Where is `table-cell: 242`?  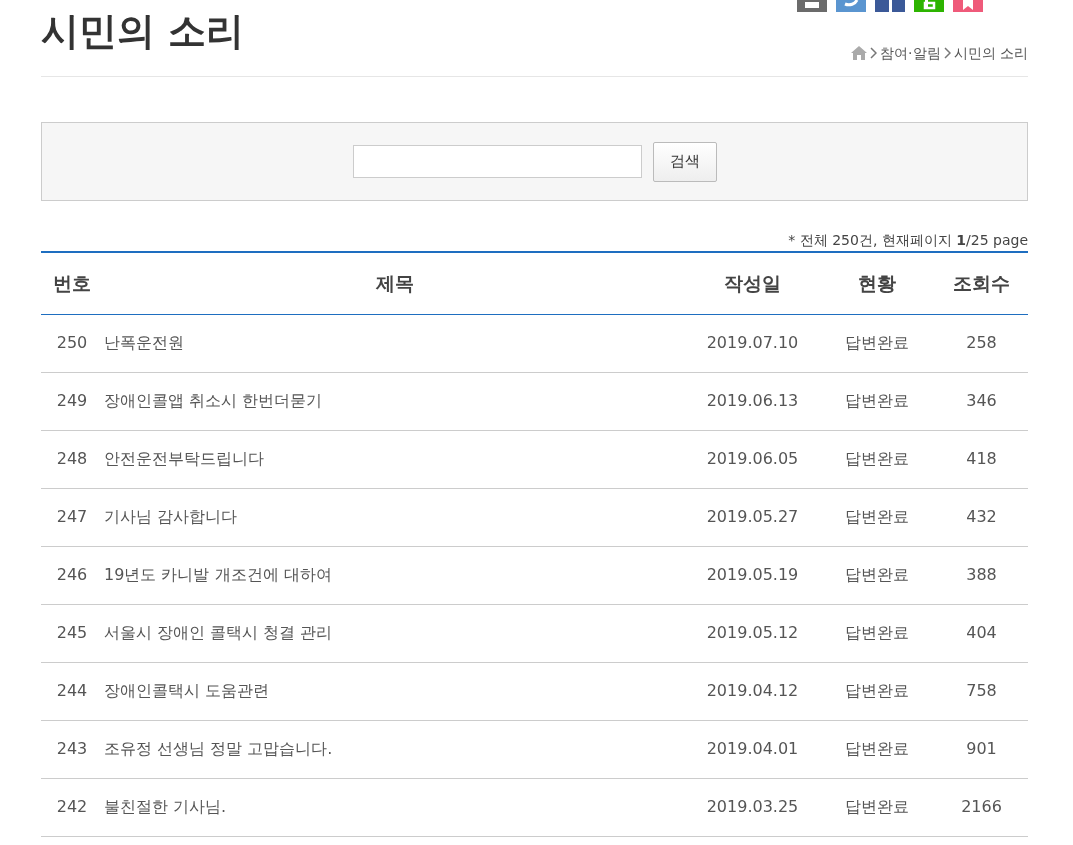
table-cell: 242 is located at coordinates (72, 807).